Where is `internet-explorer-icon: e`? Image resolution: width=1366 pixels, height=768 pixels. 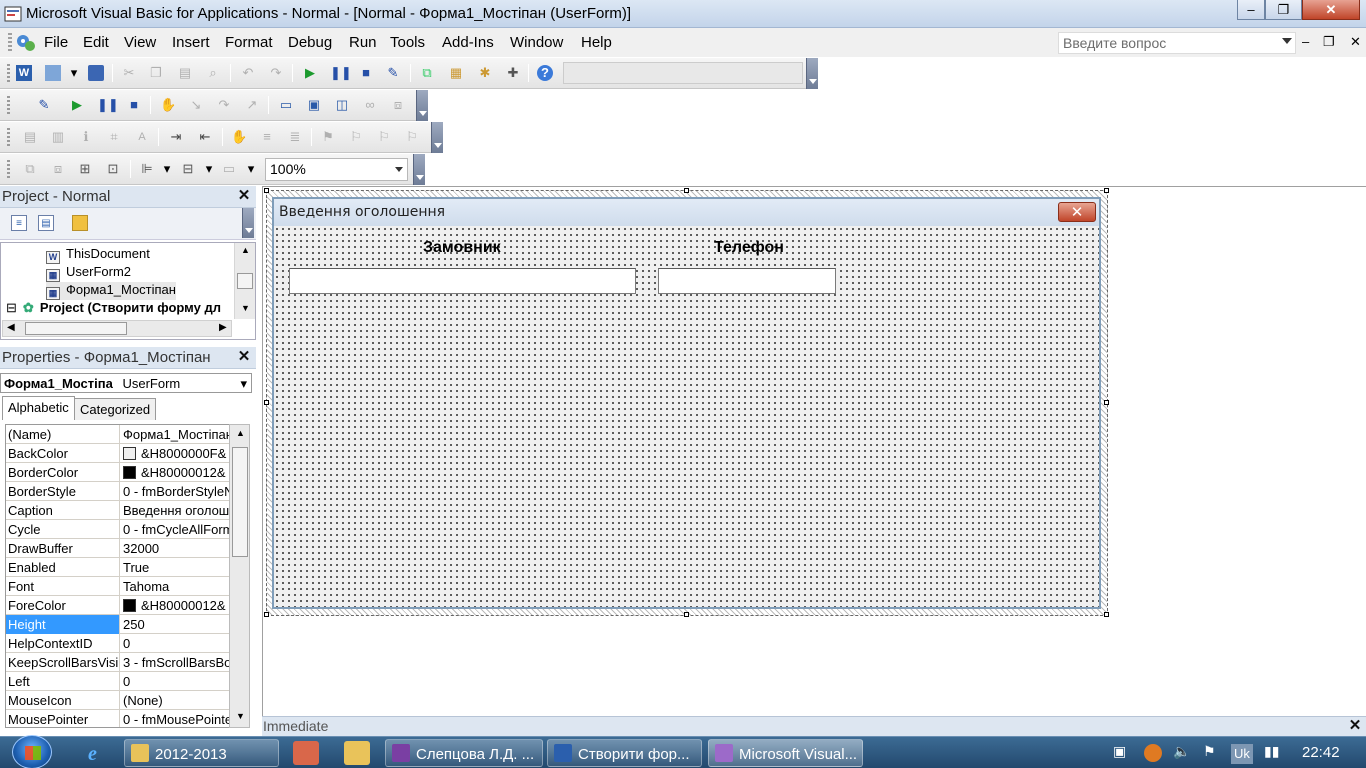
internet-explorer-icon: e is located at coordinates (95, 753).